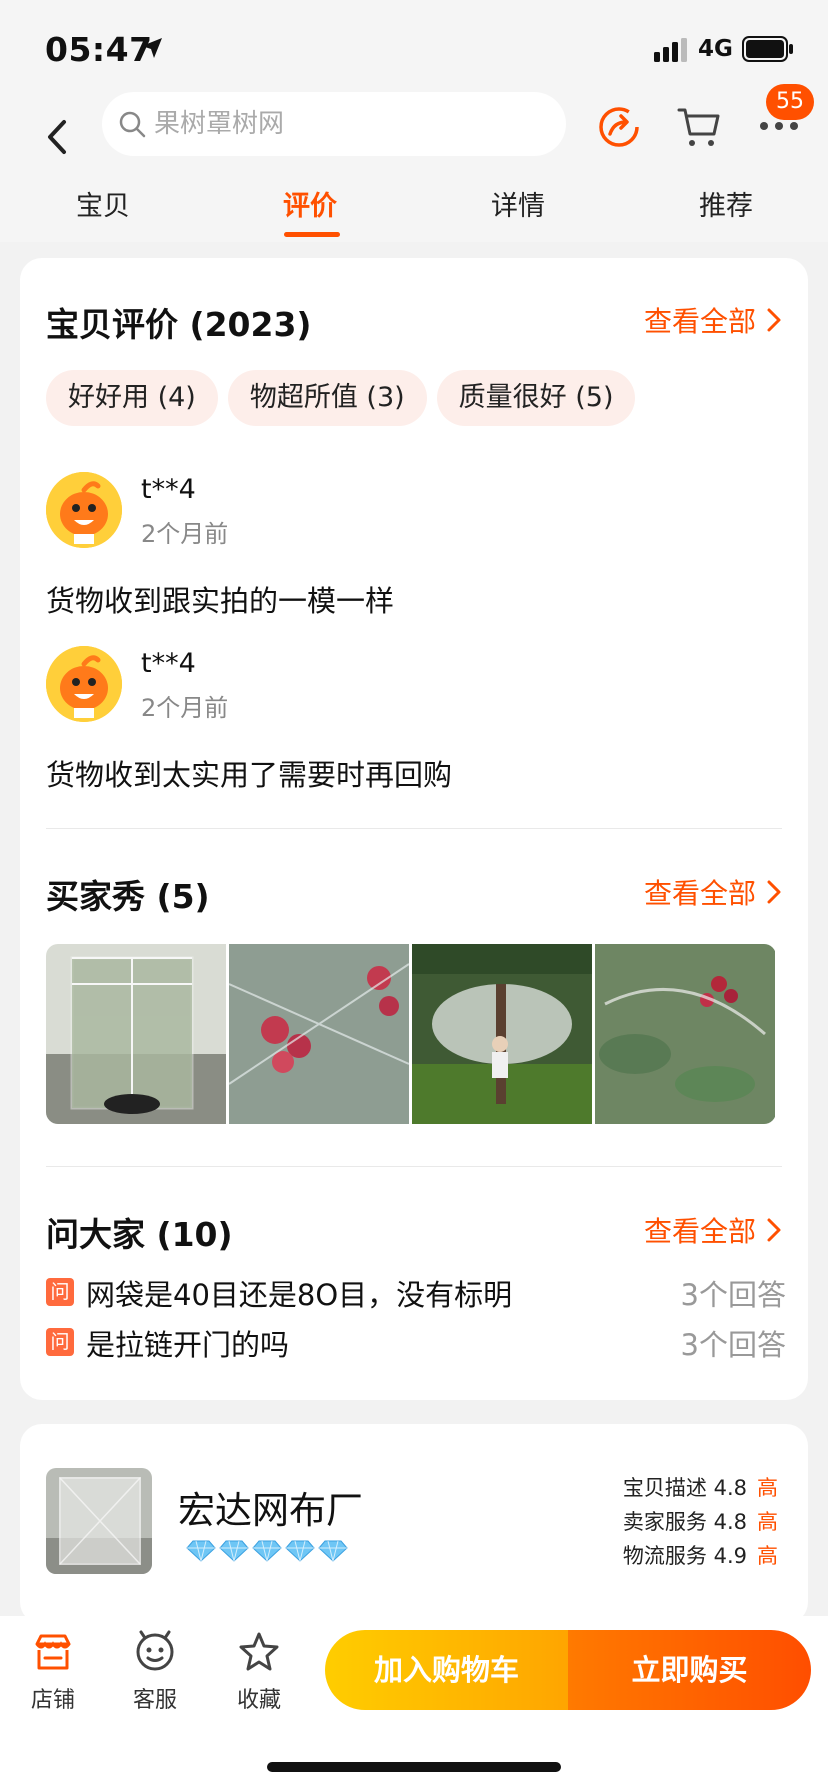  Describe the element at coordinates (446, 1670) in the screenshot. I see `add-to-cart-button: 加入购物车` at that location.